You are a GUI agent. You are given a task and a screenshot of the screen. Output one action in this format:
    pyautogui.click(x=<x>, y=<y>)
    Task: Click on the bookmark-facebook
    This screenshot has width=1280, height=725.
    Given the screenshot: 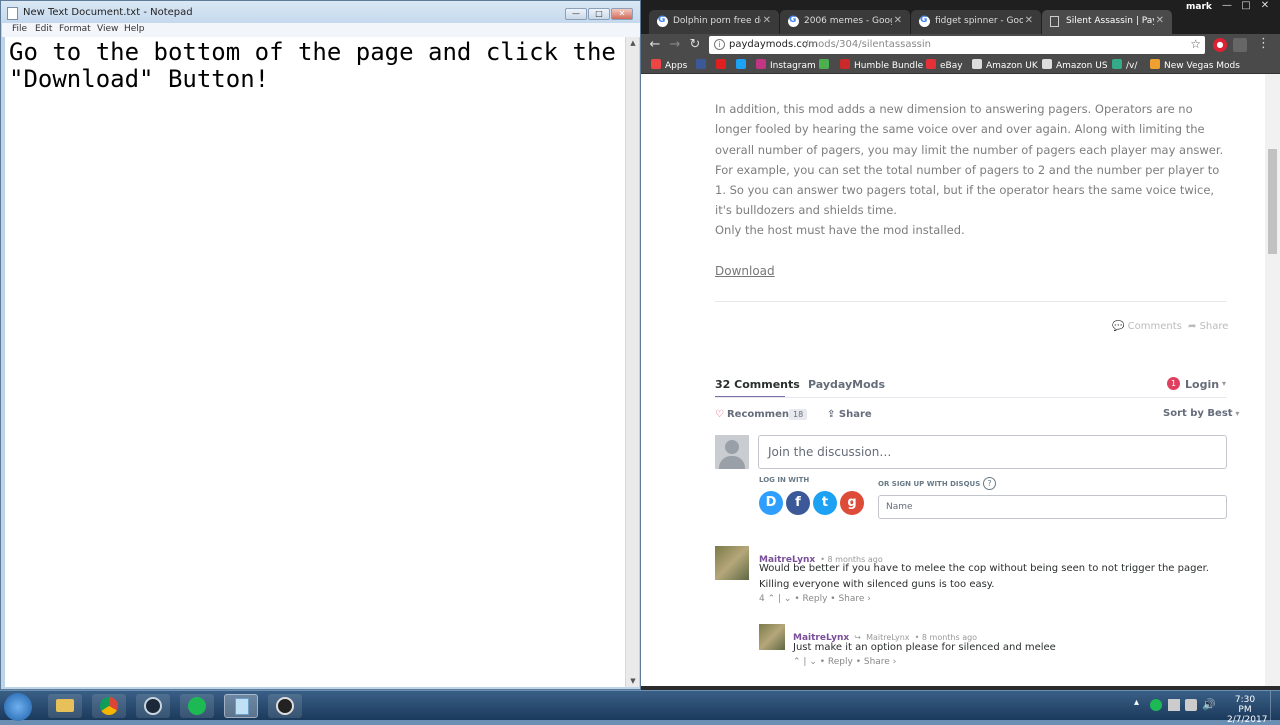 What is the action you would take?
    pyautogui.click(x=703, y=65)
    